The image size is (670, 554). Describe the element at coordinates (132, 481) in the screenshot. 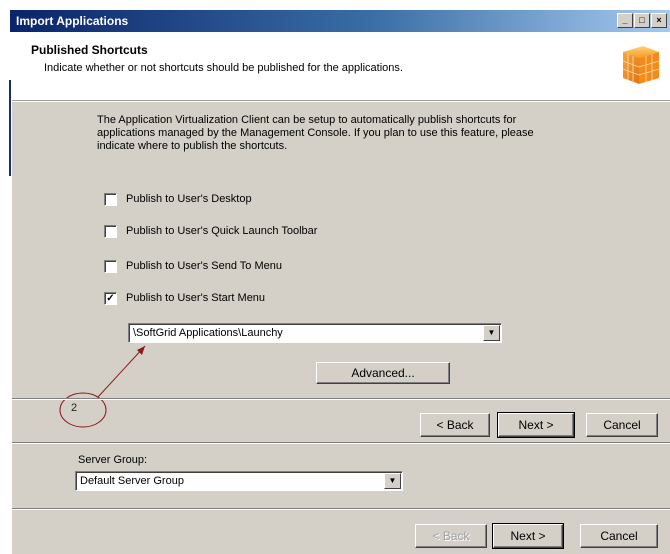

I see `dropdown-value: Default Server Group` at that location.